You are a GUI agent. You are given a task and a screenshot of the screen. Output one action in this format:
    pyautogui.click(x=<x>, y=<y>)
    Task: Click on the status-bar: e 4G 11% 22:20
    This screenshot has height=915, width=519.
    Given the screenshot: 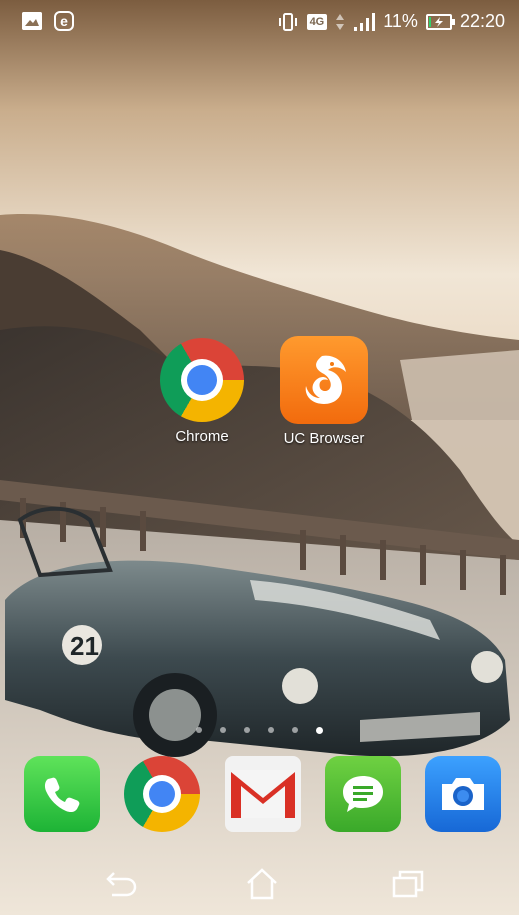 What is the action you would take?
    pyautogui.click(x=259, y=21)
    